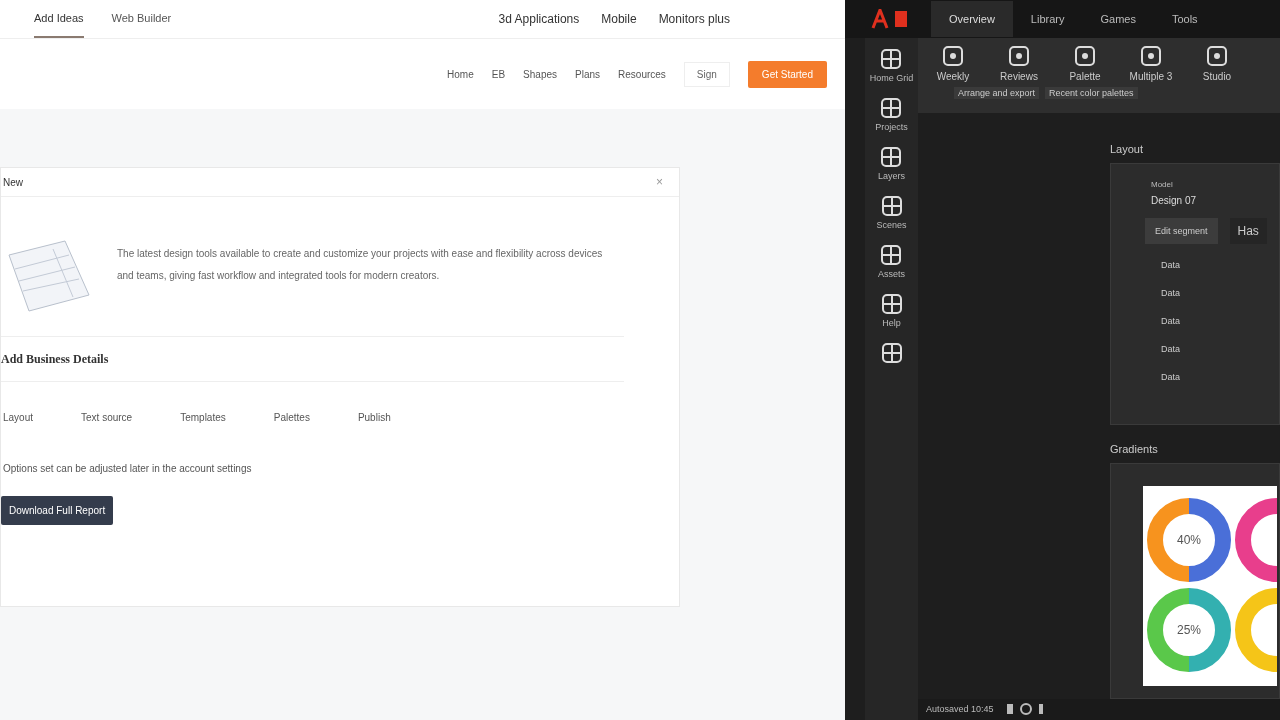 The image size is (1280, 720). What do you see at coordinates (694, 19) in the screenshot?
I see `nav-link: Monitors plus` at bounding box center [694, 19].